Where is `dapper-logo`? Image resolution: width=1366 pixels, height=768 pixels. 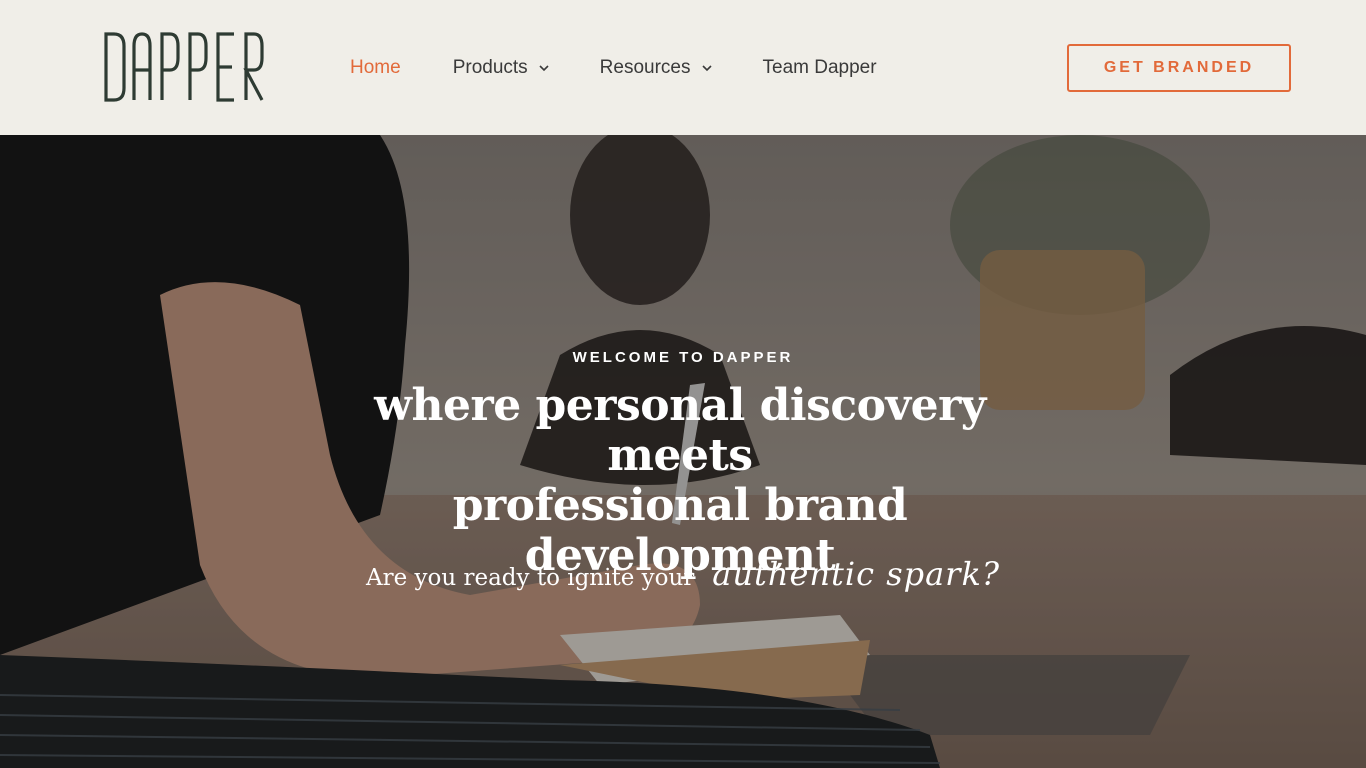
dapper-logo is located at coordinates (184, 66).